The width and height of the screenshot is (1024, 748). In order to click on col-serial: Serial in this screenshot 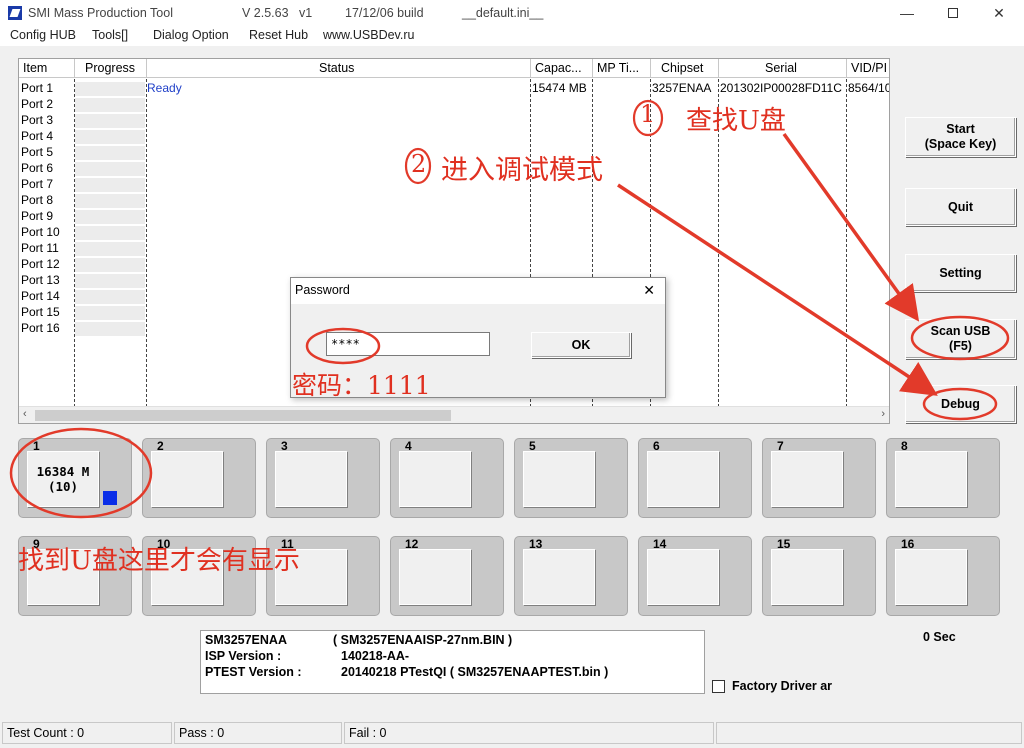, I will do `click(783, 68)`.